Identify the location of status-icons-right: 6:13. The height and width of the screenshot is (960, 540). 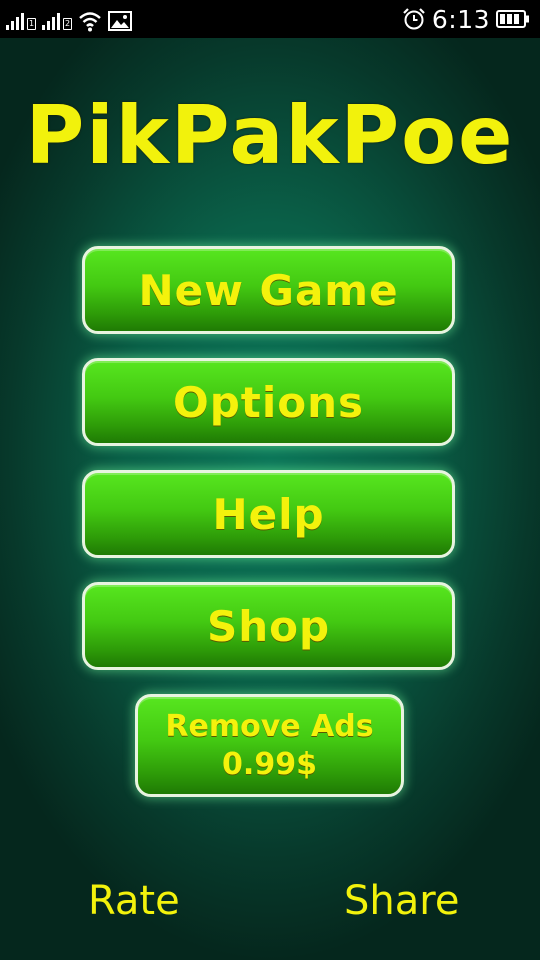
(466, 19).